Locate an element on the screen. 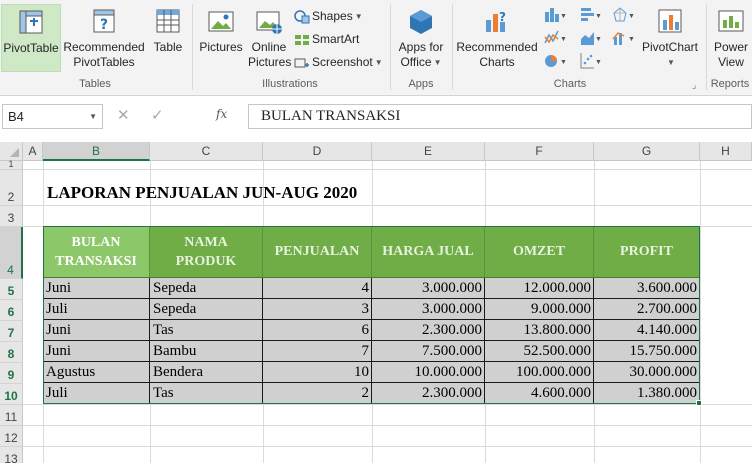  table-cell: 6 is located at coordinates (317, 330).